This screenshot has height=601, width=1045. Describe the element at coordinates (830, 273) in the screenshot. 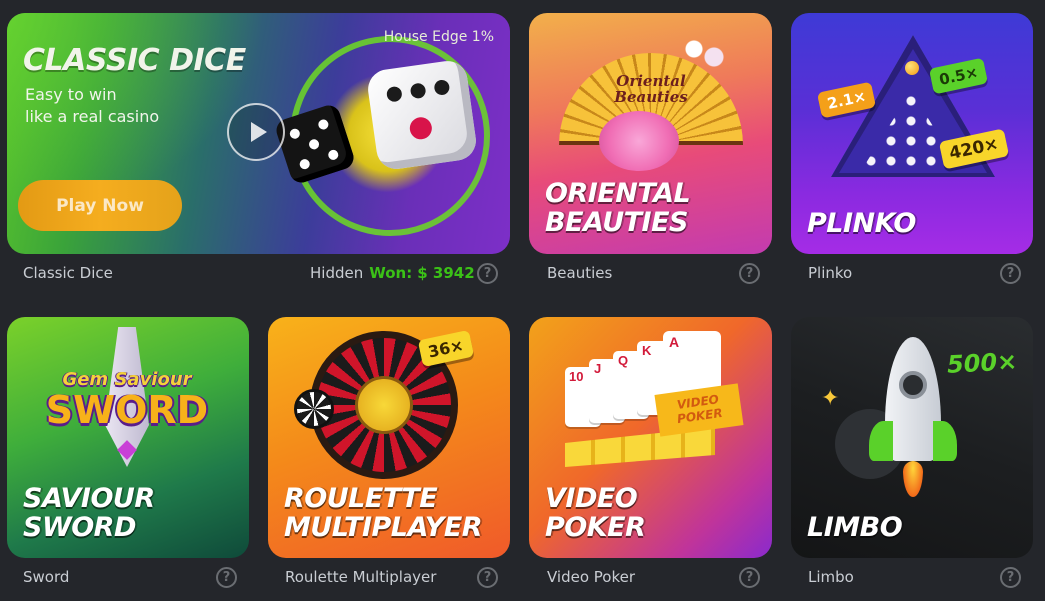

I see `plinko-caption: Plinko` at that location.